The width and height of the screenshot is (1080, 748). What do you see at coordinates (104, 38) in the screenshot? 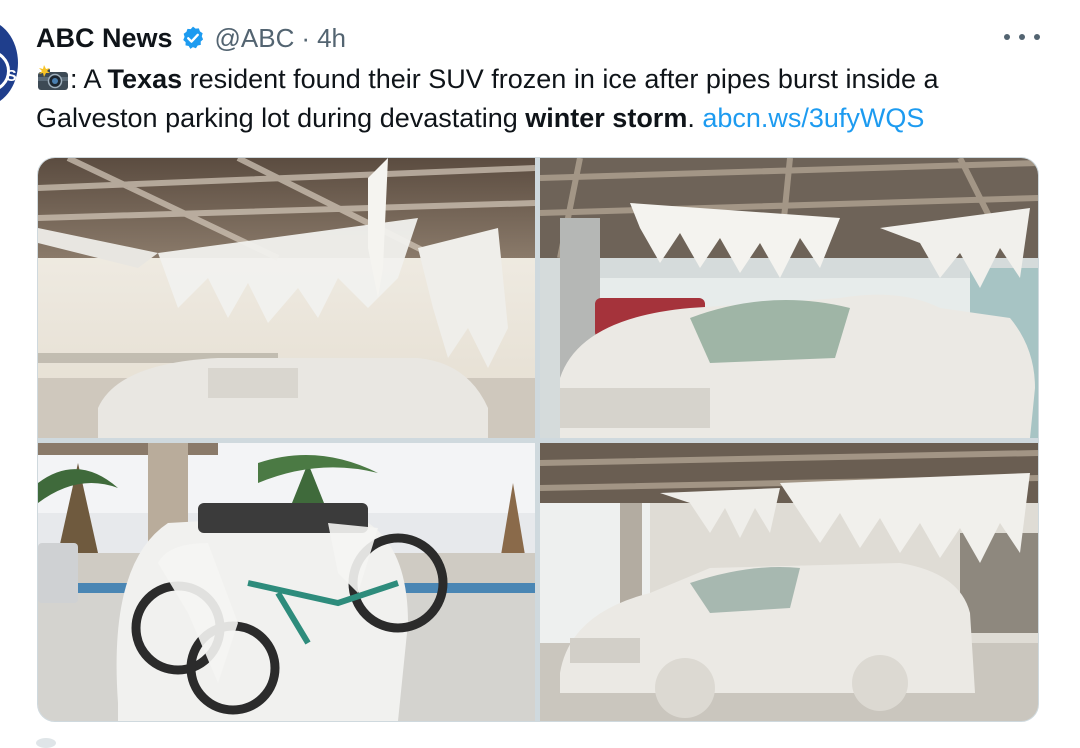
I see `author-name: ABC News` at bounding box center [104, 38].